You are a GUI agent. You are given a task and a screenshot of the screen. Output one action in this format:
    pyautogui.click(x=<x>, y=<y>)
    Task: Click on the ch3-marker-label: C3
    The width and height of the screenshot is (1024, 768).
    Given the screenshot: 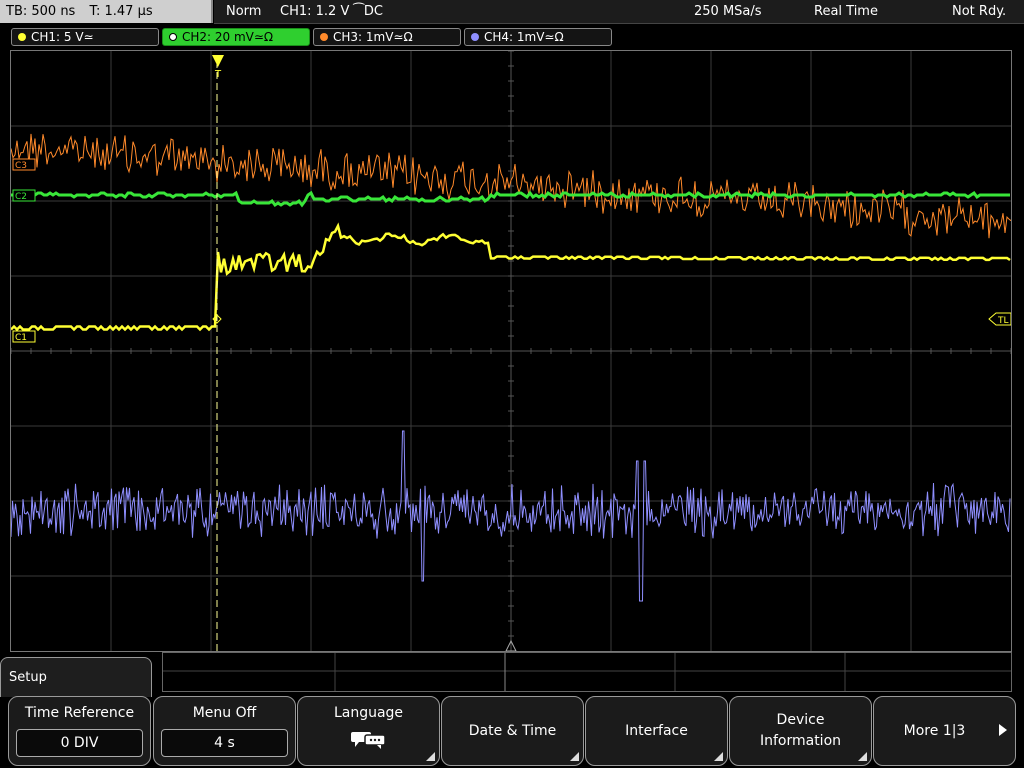 What is the action you would take?
    pyautogui.click(x=21, y=166)
    